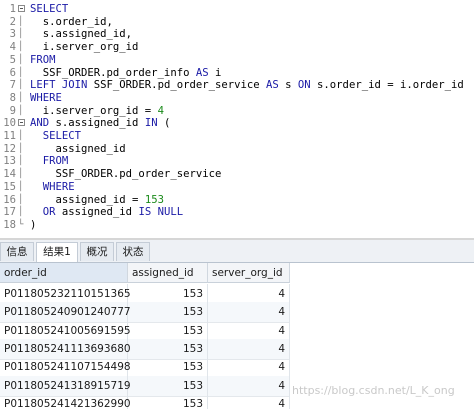 The width and height of the screenshot is (474, 409). What do you see at coordinates (237, 200) in the screenshot?
I see `code-line: 16 │ assigned_id = 153` at bounding box center [237, 200].